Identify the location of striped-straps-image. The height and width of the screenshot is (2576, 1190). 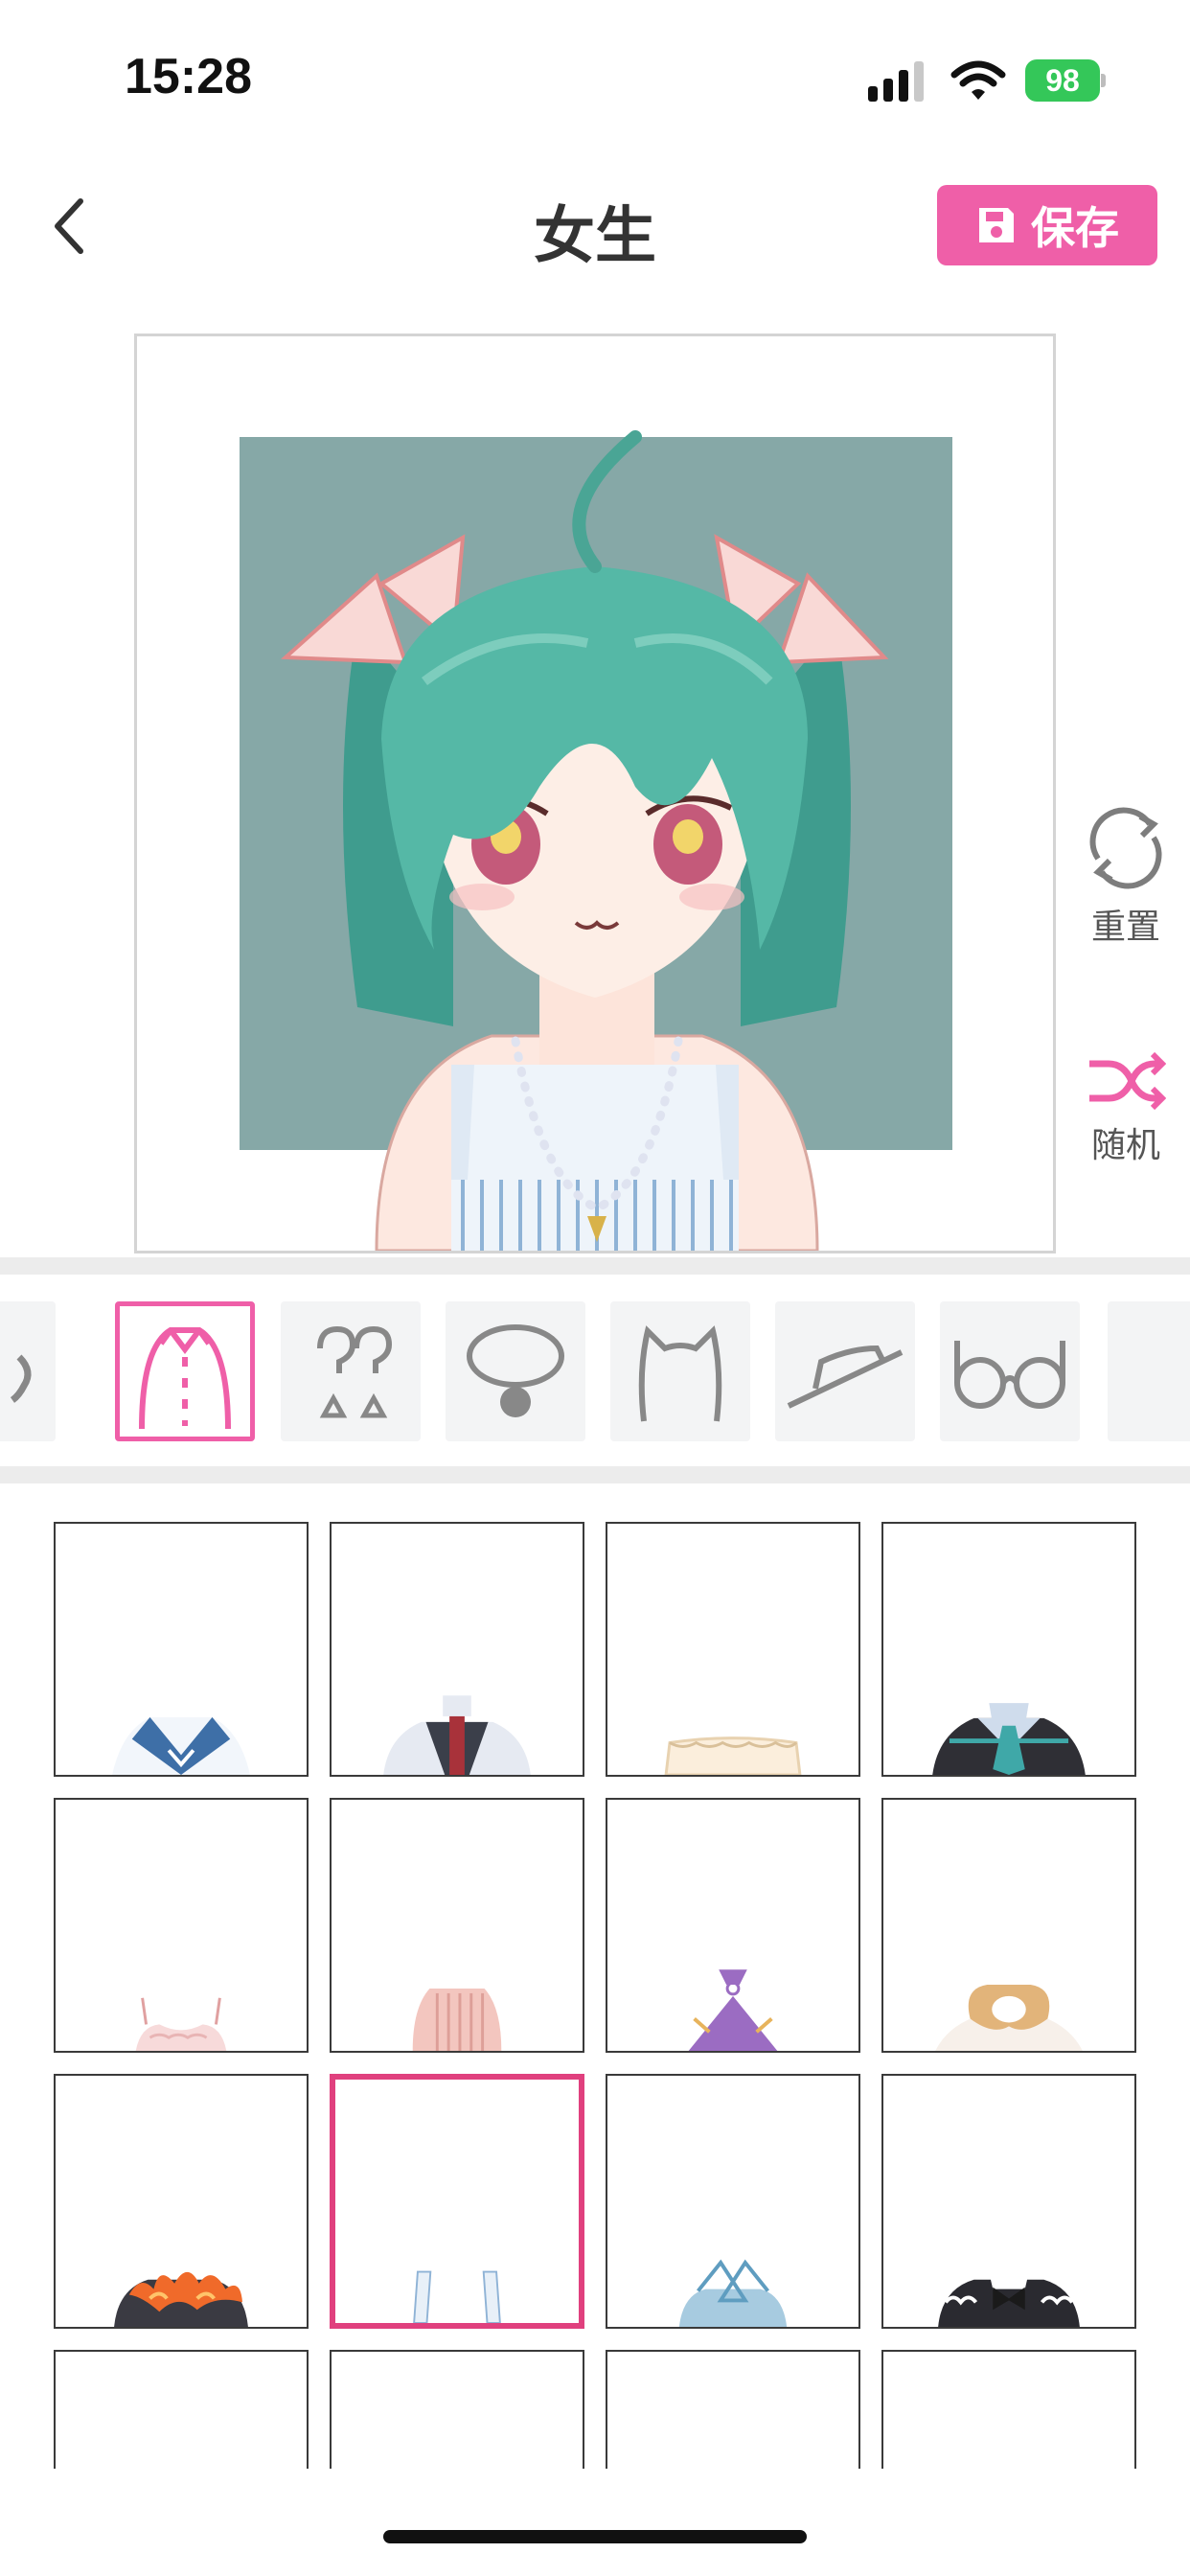
(457, 2296).